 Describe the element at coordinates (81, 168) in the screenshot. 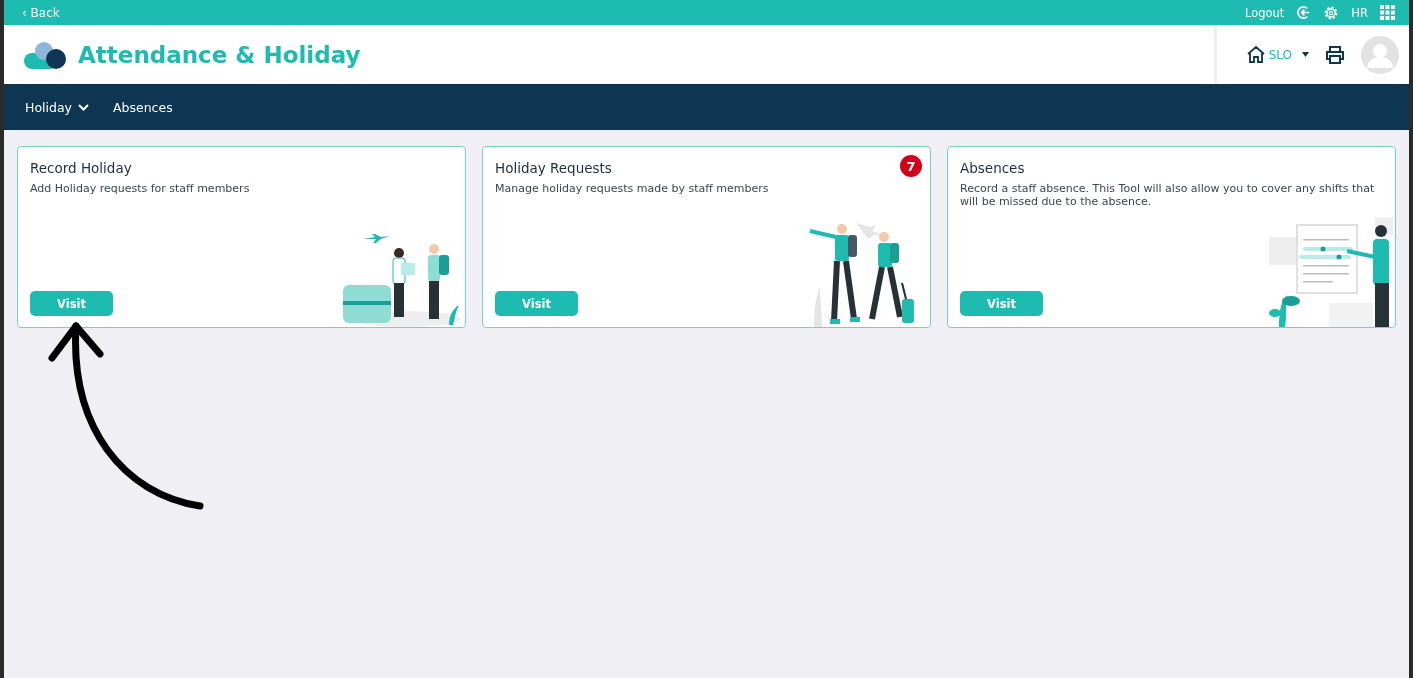

I see `card-title: Record Holiday` at that location.